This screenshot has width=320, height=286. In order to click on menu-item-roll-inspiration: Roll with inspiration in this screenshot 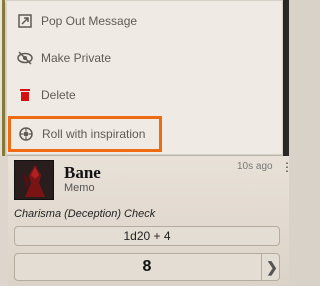, I will do `click(85, 134)`.